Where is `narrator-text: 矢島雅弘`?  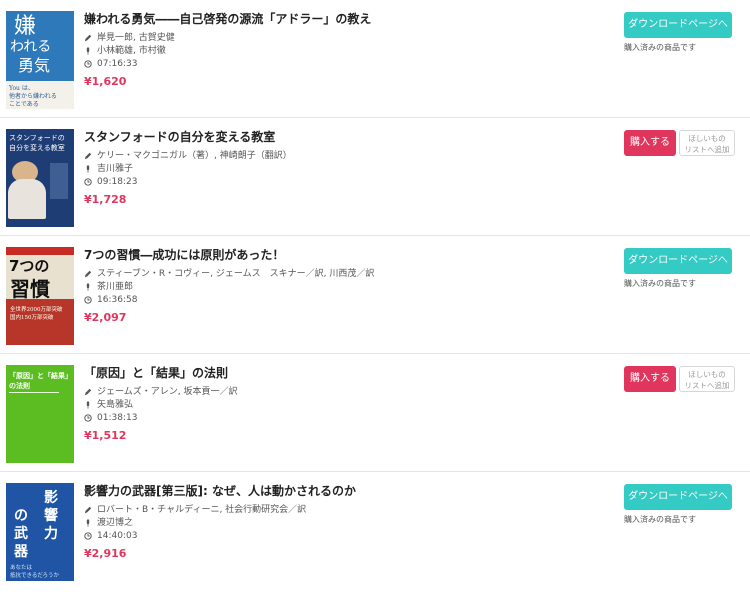 narrator-text: 矢島雅弘 is located at coordinates (115, 405).